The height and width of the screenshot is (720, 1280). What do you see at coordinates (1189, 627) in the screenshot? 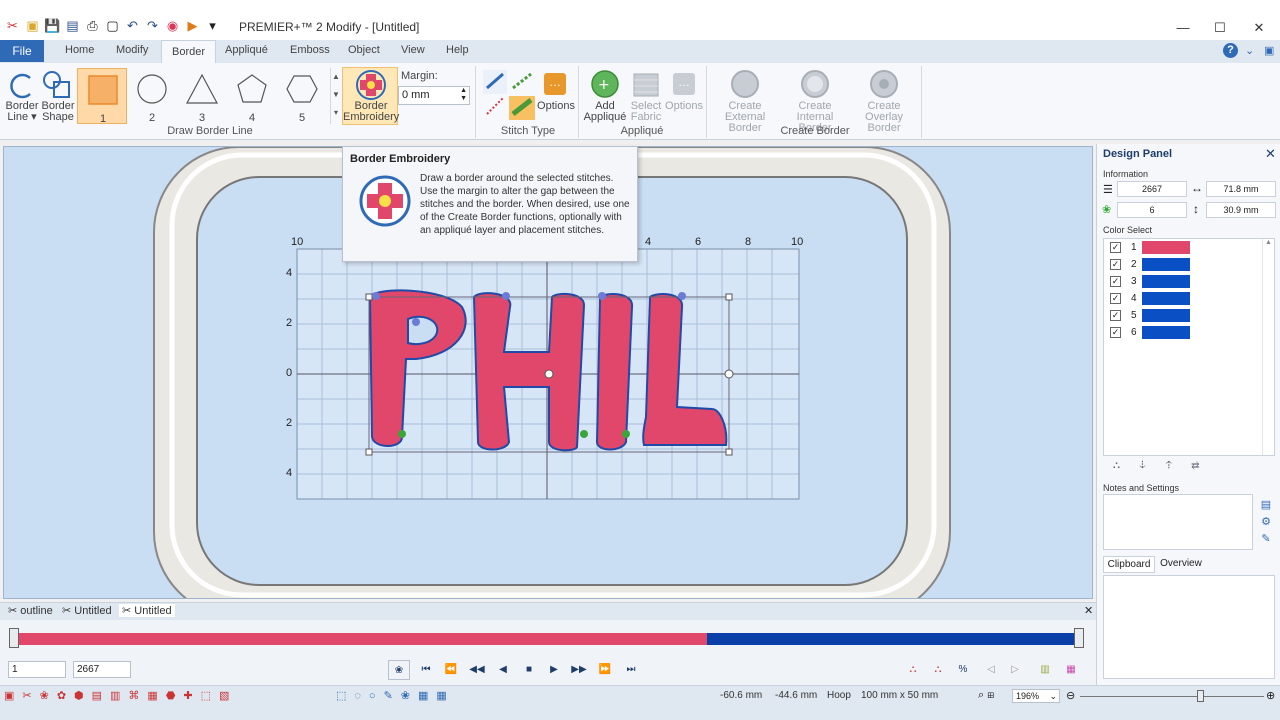
I see `clipboard-area` at bounding box center [1189, 627].